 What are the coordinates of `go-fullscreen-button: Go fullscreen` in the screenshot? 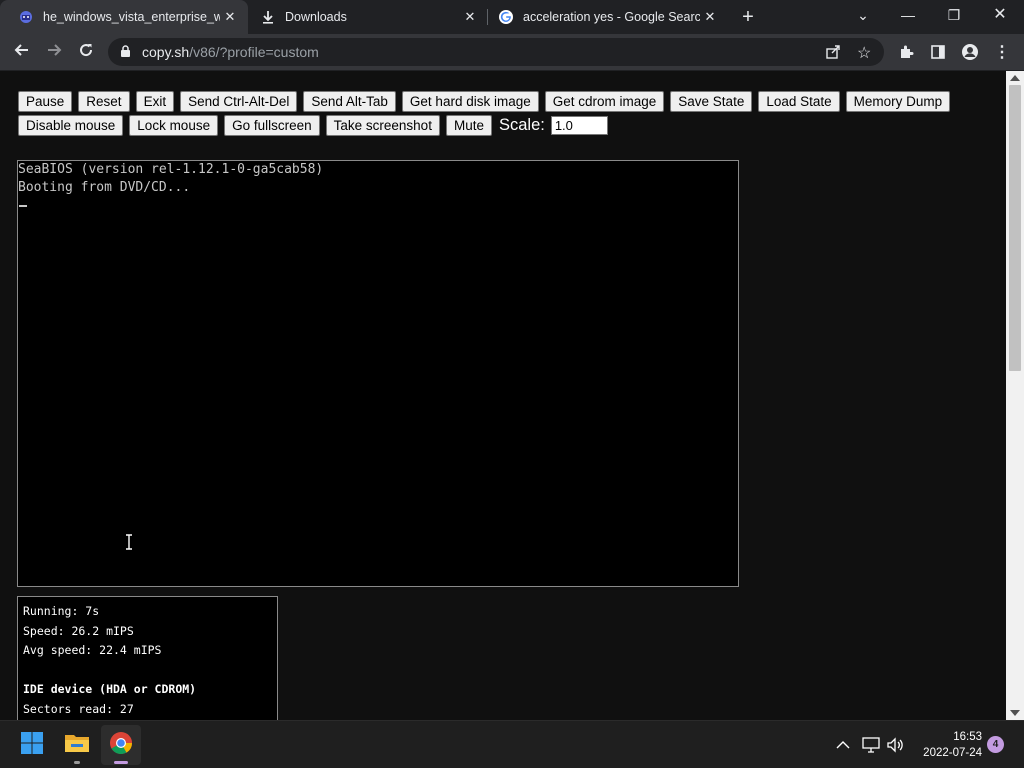 It's located at (272, 125).